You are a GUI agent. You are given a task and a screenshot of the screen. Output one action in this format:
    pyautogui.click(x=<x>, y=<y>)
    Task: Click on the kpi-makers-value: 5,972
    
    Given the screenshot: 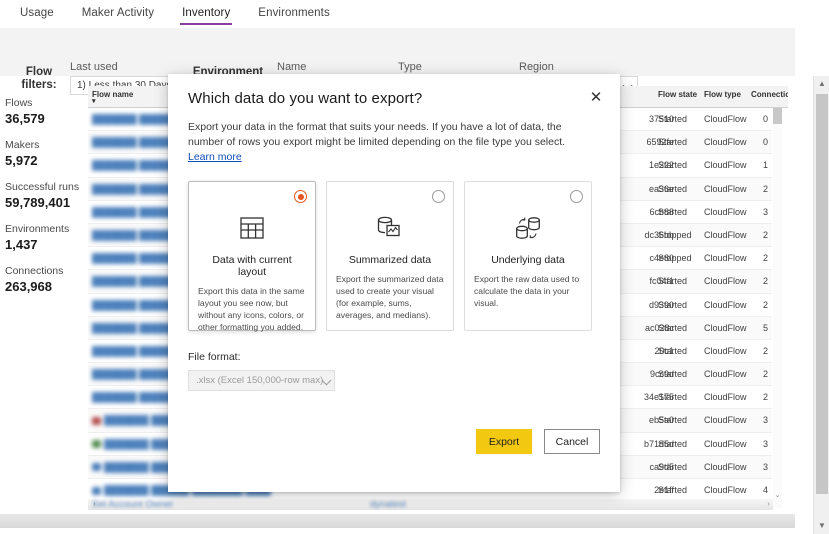 What is the action you would take?
    pyautogui.click(x=21, y=160)
    